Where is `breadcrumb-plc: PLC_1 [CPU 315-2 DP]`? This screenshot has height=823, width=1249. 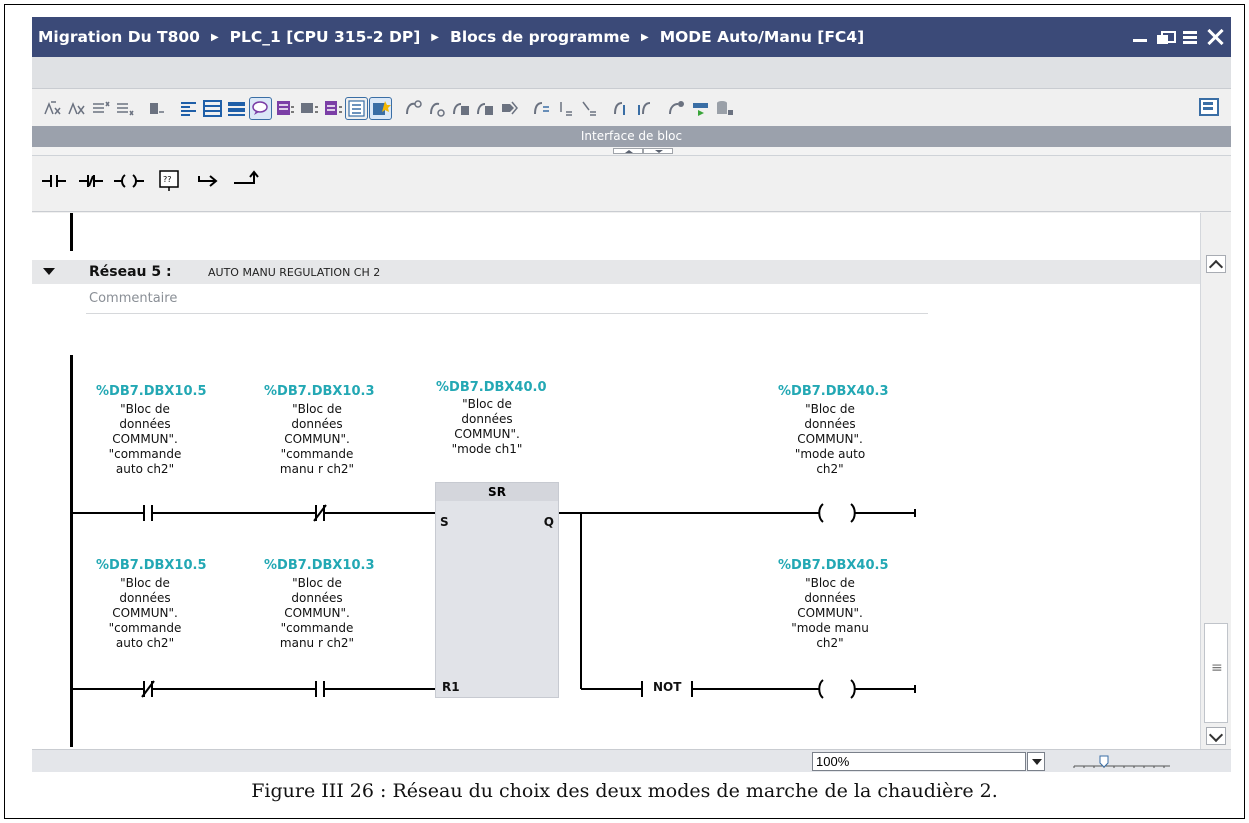 breadcrumb-plc: PLC_1 [CPU 315-2 DP] is located at coordinates (325, 37).